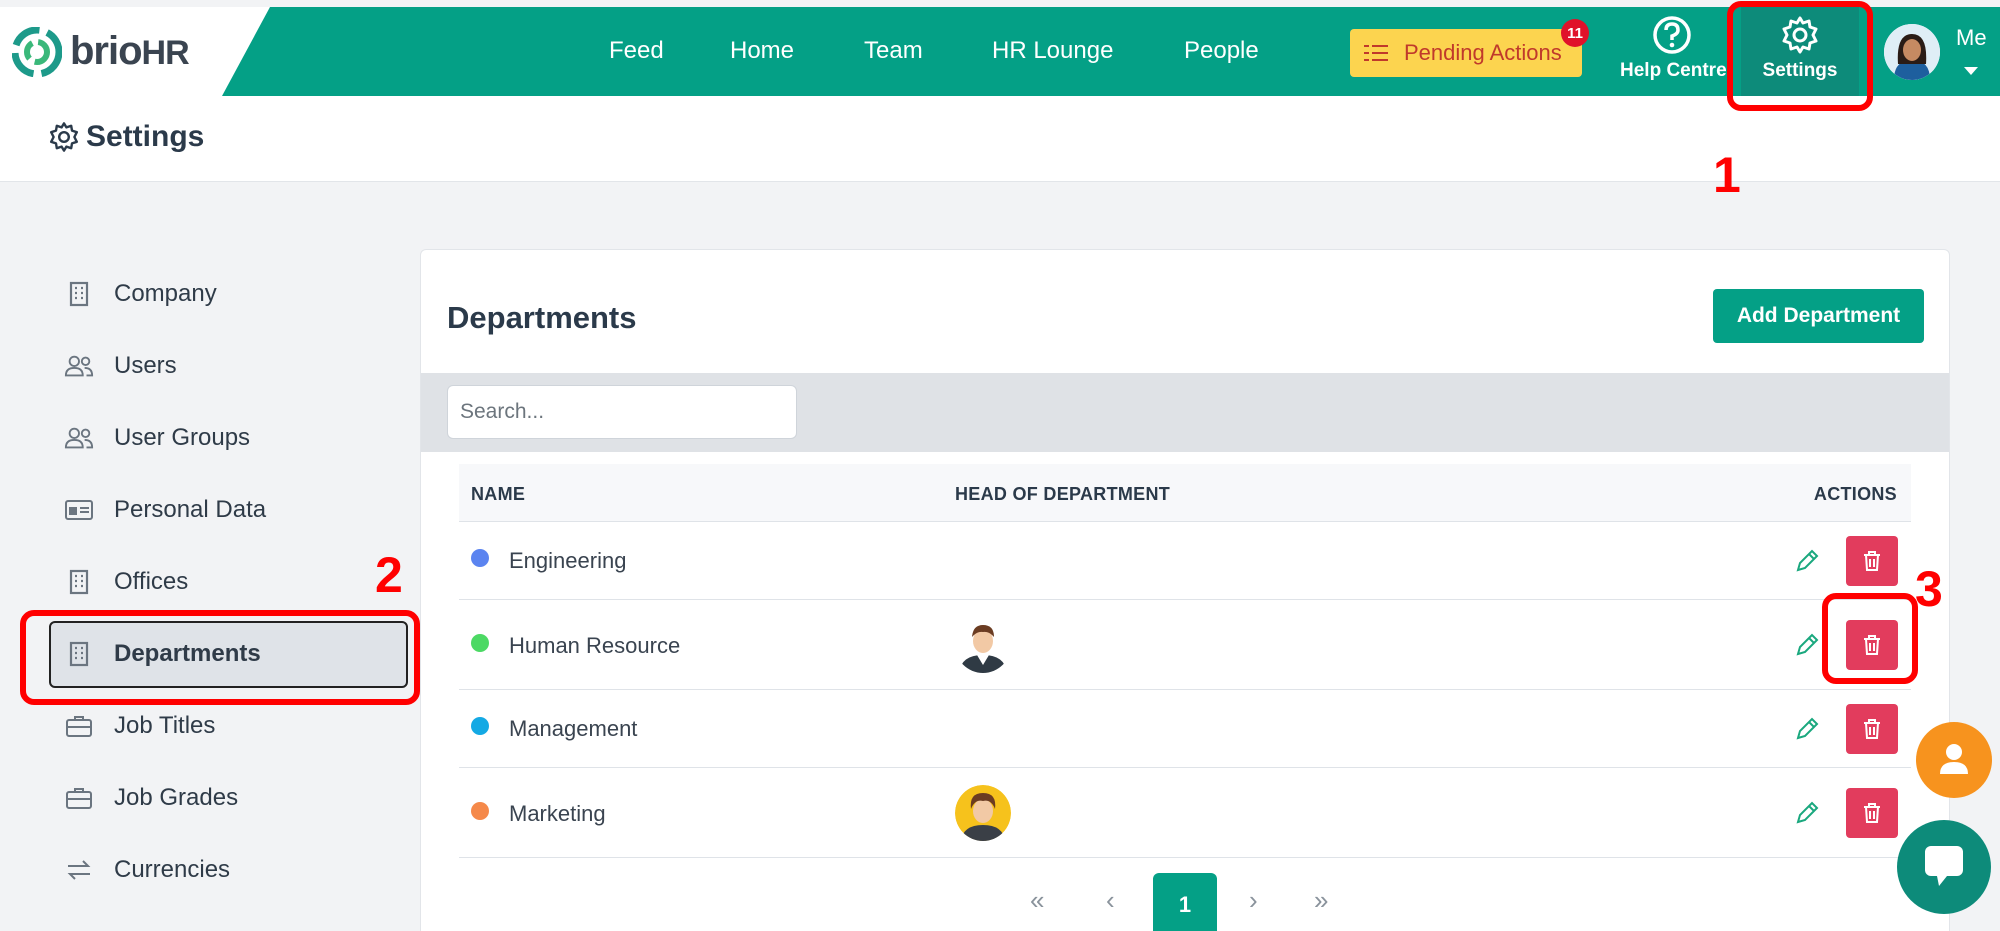  Describe the element at coordinates (1185, 645) in the screenshot. I see `table-row: Human Resource` at that location.